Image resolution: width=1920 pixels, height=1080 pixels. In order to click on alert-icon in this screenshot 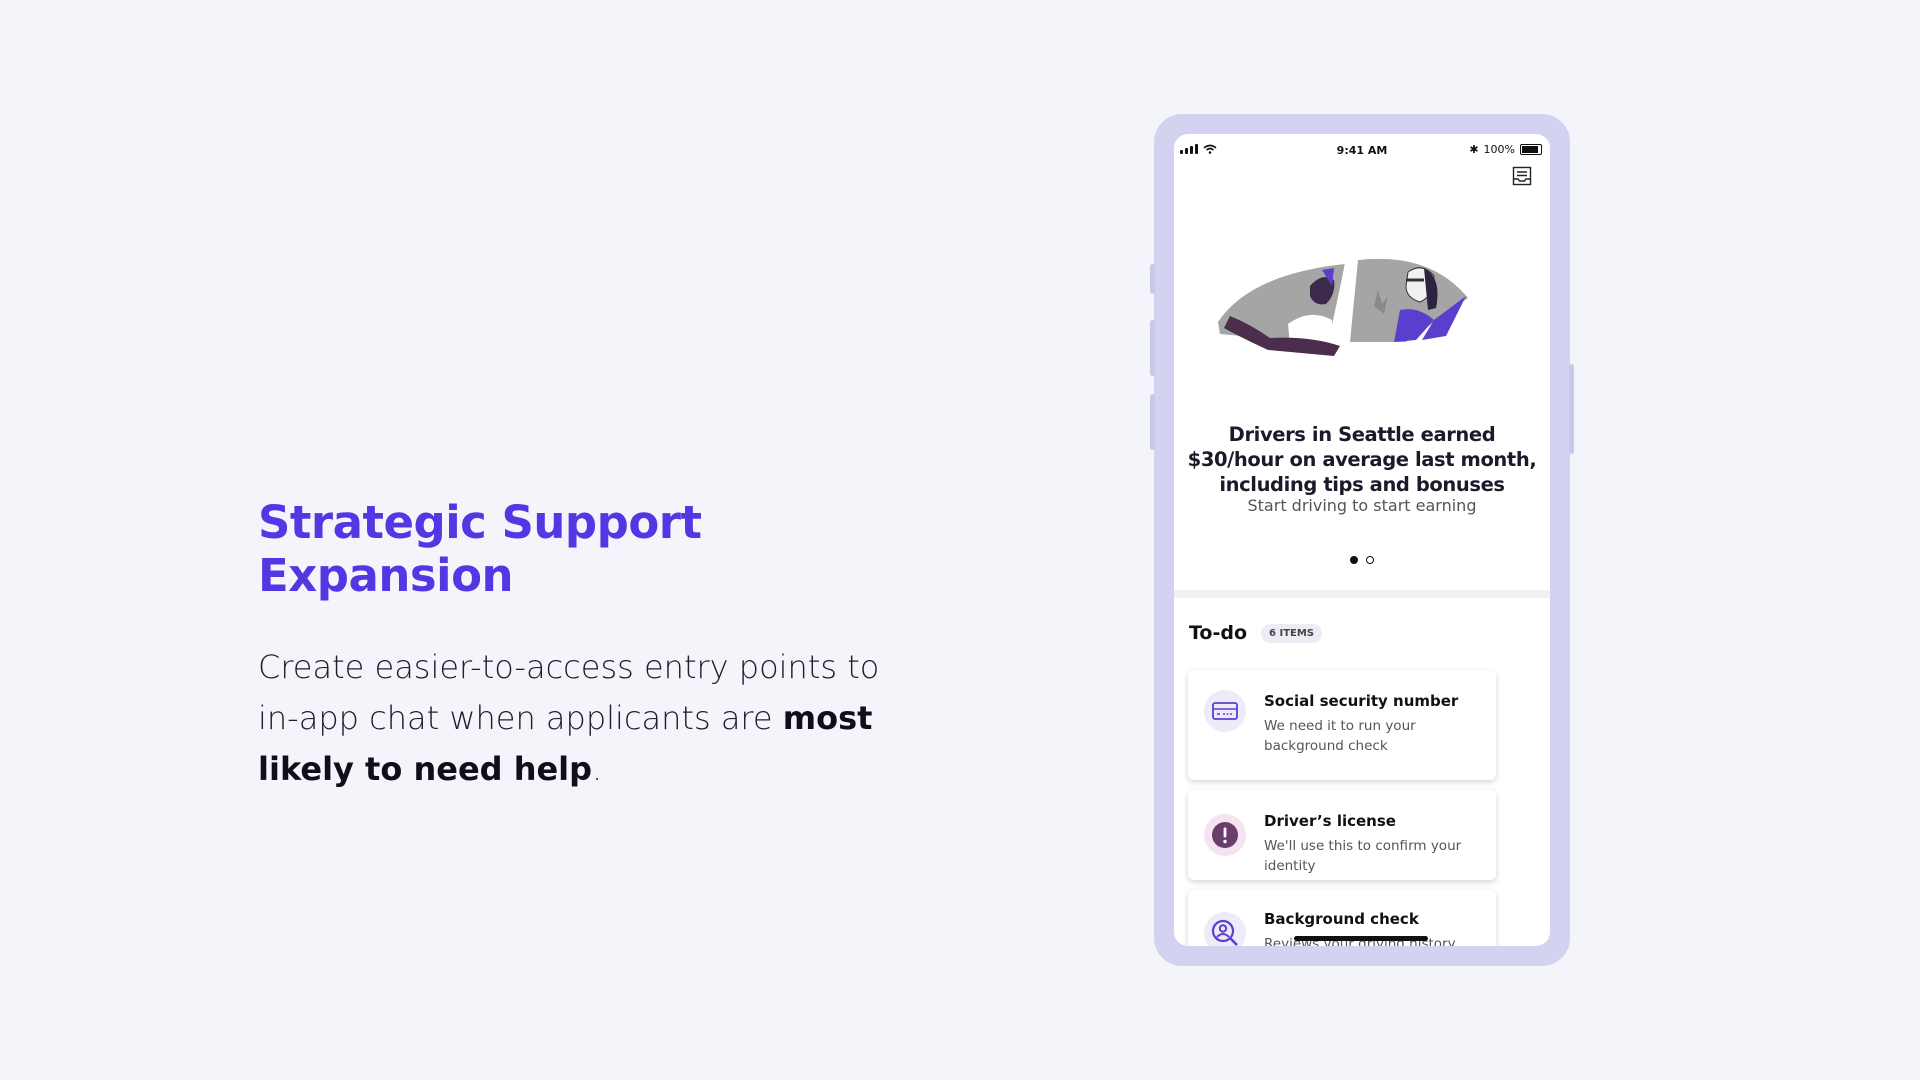, I will do `click(1225, 835)`.